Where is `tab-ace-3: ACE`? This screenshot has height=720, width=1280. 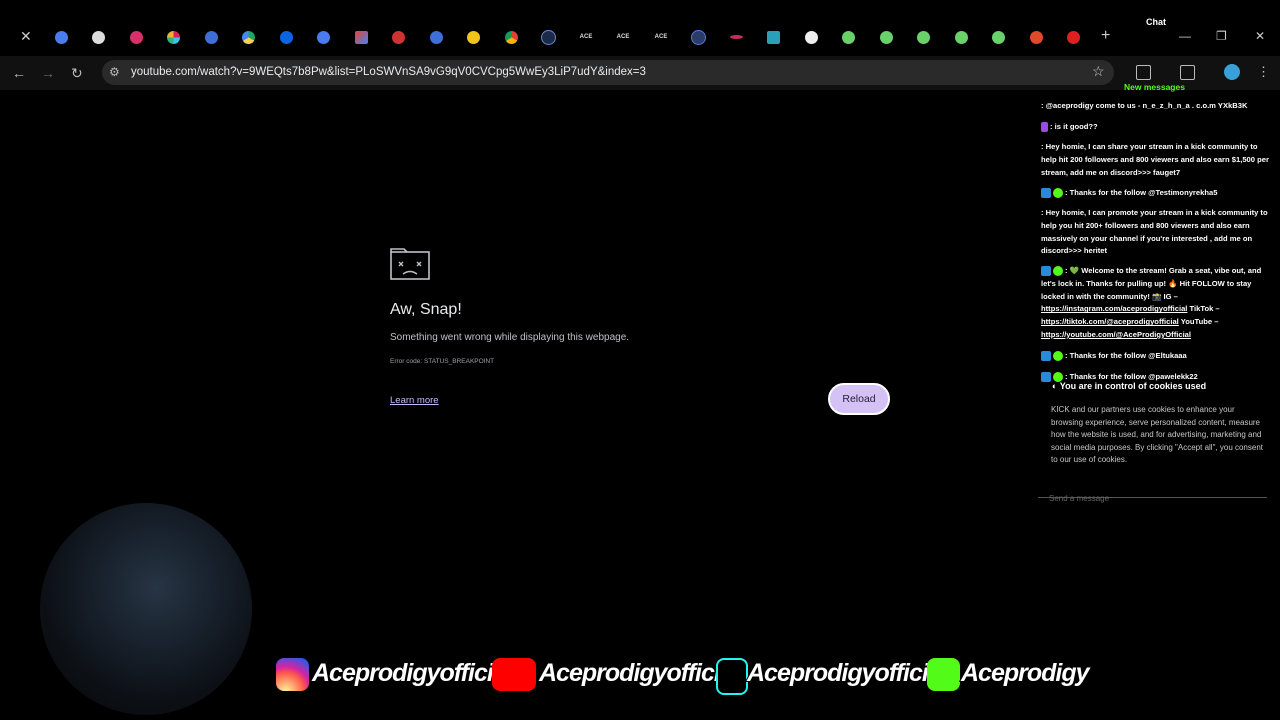 tab-ace-3: ACE is located at coordinates (661, 37).